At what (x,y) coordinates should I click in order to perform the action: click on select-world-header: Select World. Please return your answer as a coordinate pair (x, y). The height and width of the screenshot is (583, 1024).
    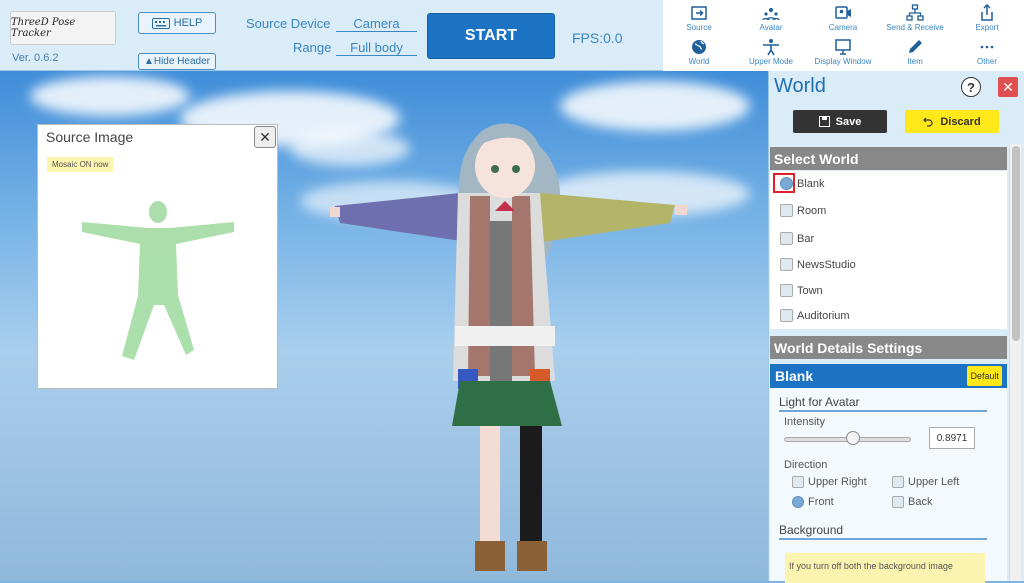
    Looking at the image, I should click on (888, 158).